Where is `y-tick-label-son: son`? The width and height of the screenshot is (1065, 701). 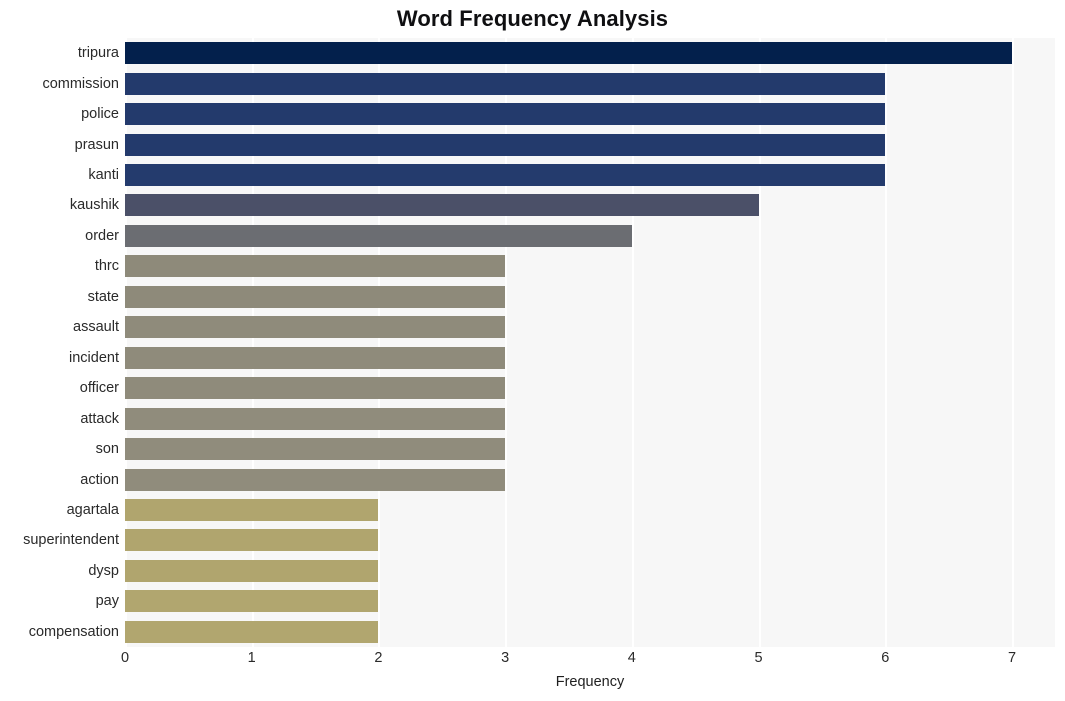 y-tick-label-son: son is located at coordinates (107, 449).